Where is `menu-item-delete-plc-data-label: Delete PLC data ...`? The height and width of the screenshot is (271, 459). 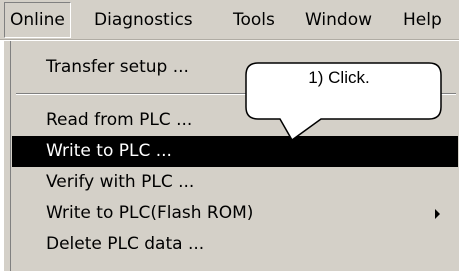
menu-item-delete-plc-data-label: Delete PLC data ... is located at coordinates (125, 244).